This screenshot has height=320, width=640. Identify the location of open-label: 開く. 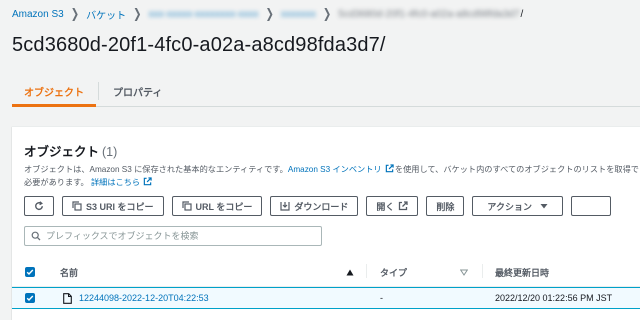
(385, 206).